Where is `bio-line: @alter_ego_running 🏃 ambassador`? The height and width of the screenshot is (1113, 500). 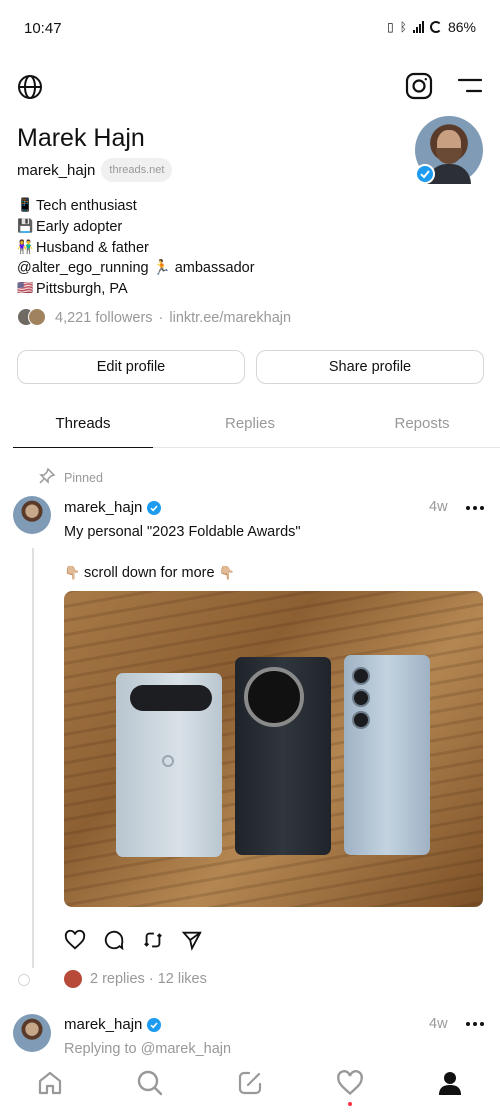
bio-line: @alter_ego_running 🏃 ambassador is located at coordinates (136, 268).